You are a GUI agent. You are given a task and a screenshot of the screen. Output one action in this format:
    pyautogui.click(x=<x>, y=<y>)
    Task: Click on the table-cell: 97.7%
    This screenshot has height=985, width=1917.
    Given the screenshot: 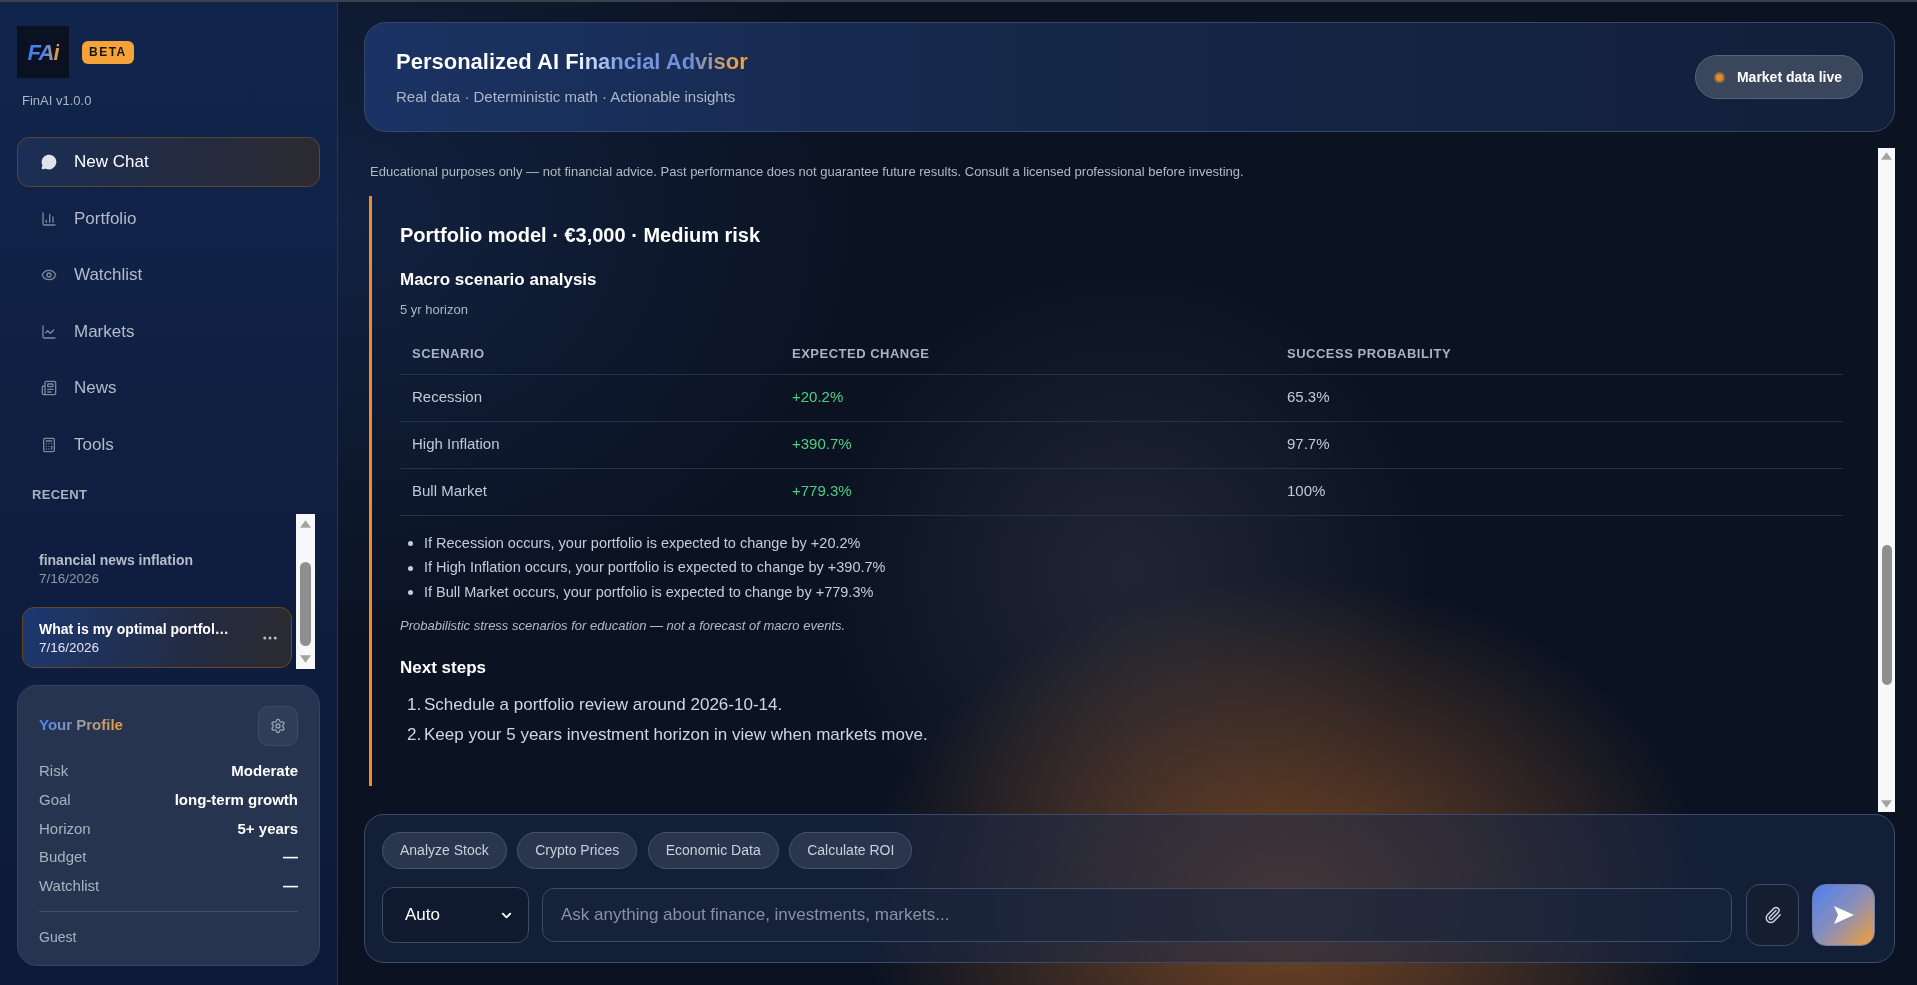 What is the action you would take?
    pyautogui.click(x=1559, y=444)
    